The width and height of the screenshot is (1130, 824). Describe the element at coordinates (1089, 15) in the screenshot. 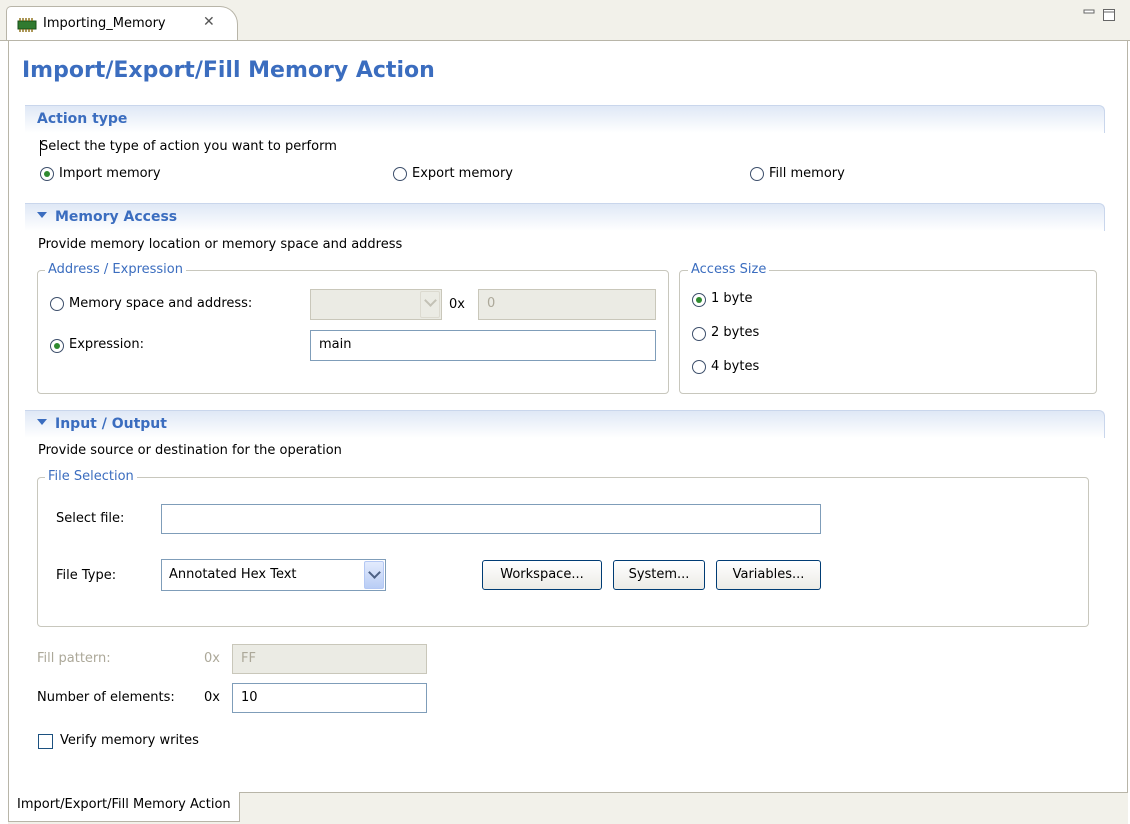

I see `minimize-icon` at that location.